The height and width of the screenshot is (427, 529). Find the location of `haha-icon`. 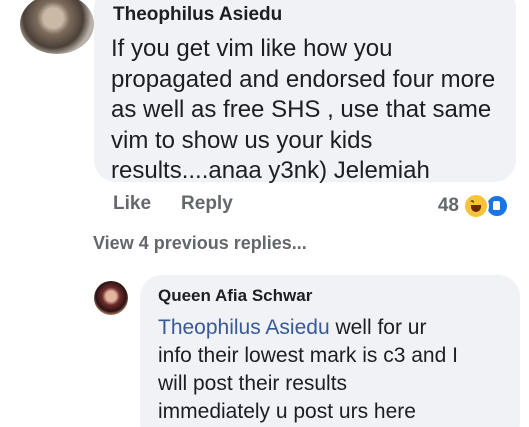

haha-icon is located at coordinates (476, 206).